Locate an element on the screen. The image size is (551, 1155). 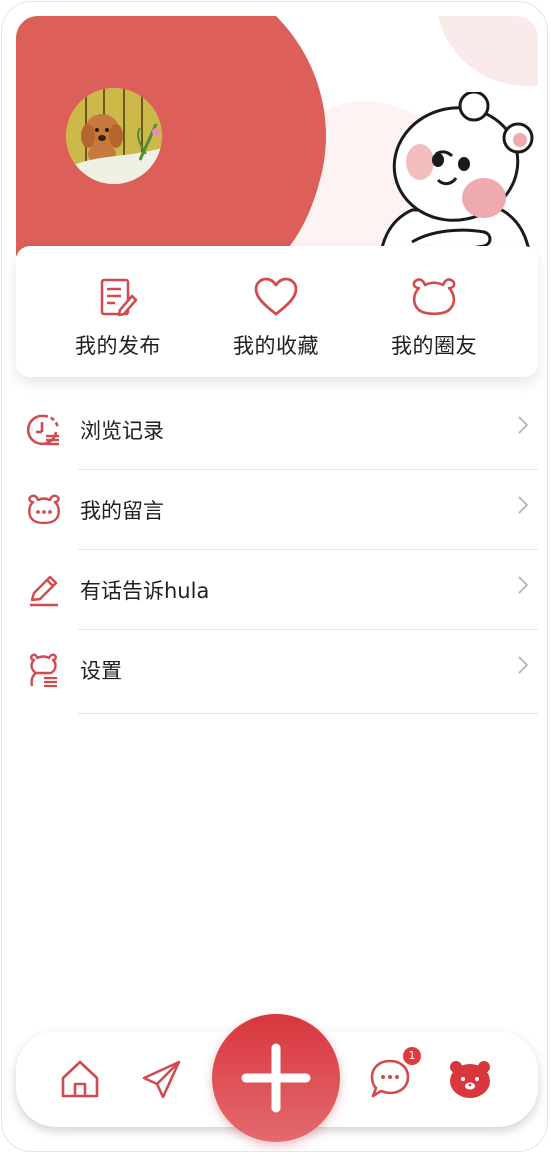
settings-bear-icon is located at coordinates (43, 670).